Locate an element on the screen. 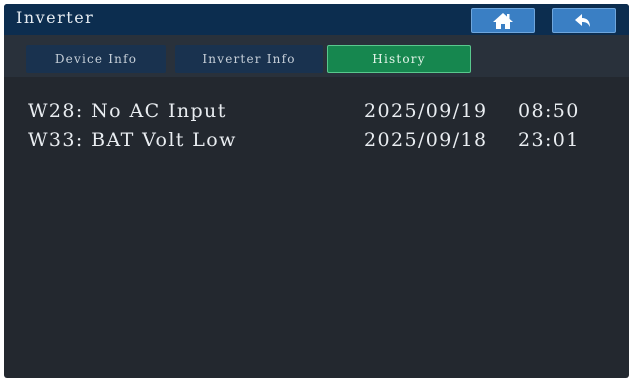  tab-device-info: Device Info is located at coordinates (96, 59).